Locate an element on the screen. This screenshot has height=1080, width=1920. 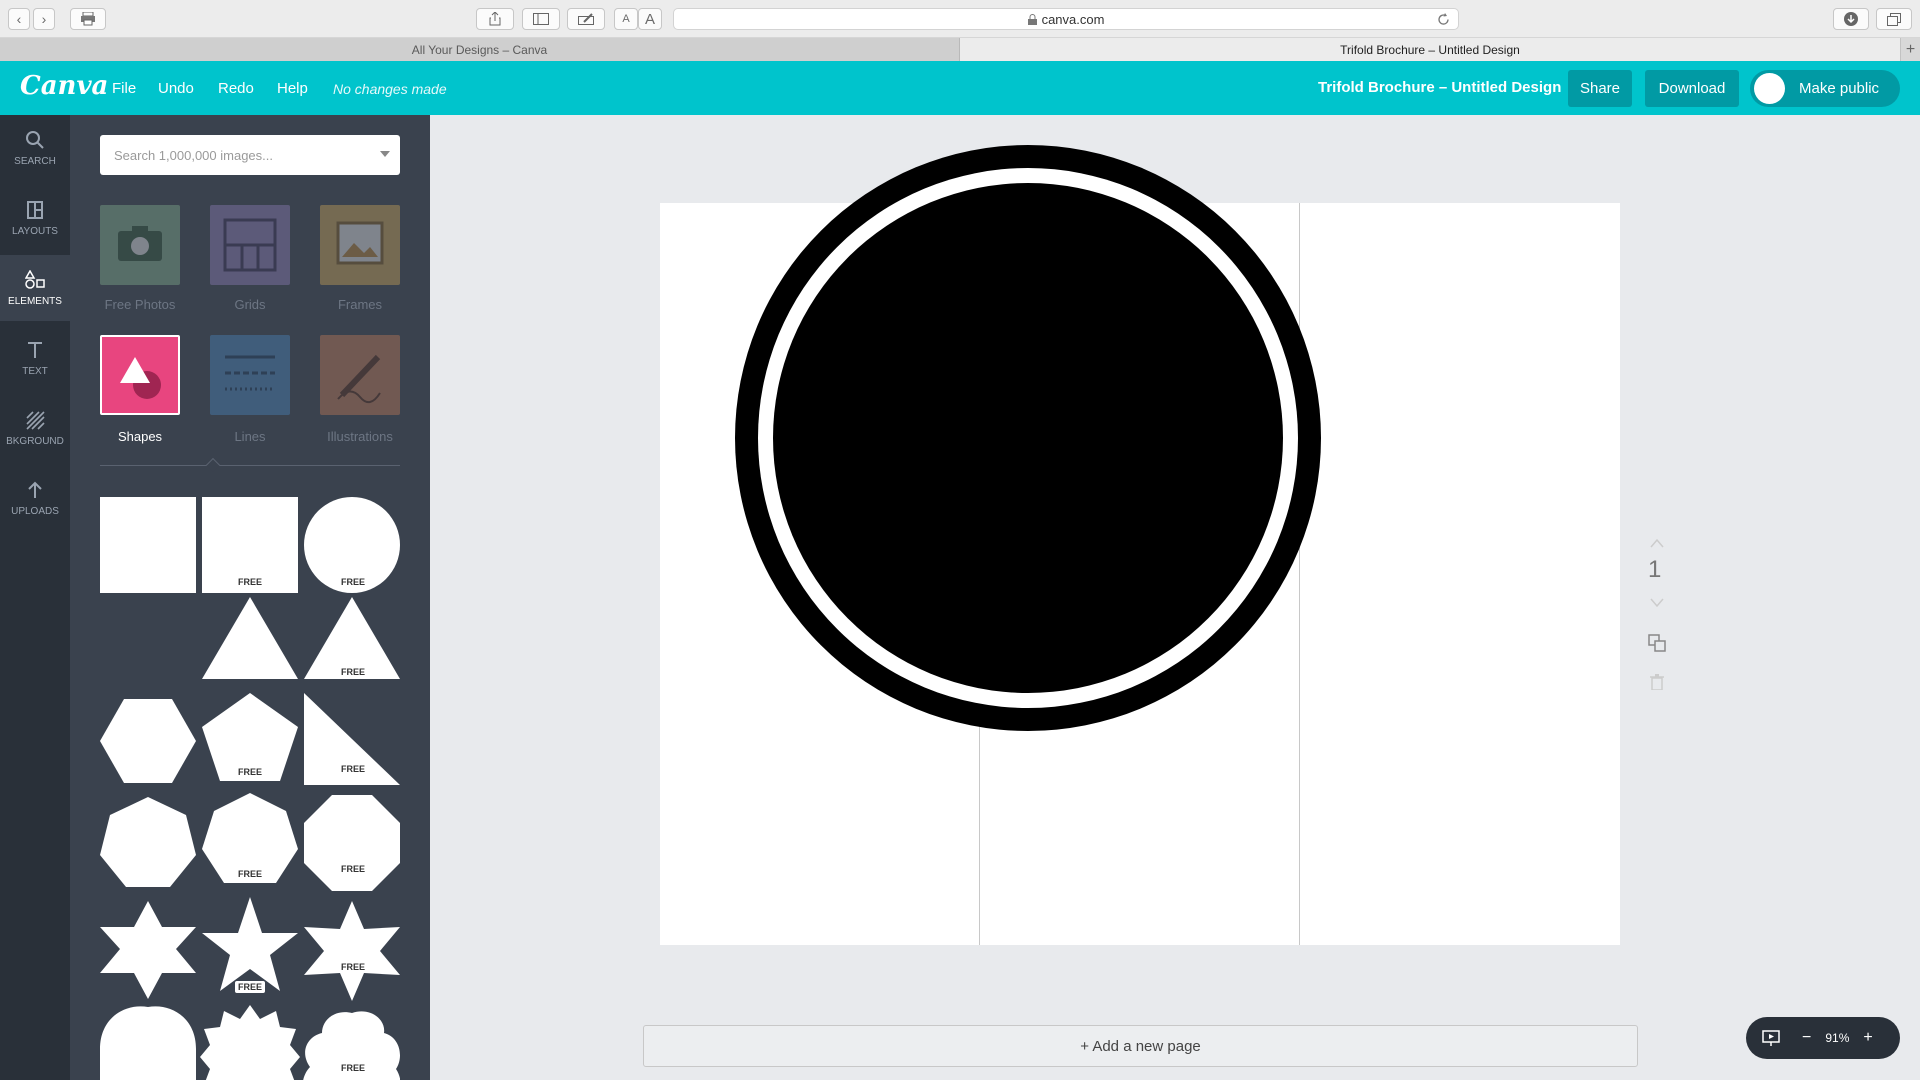
shape-hexagon is located at coordinates (148, 741).